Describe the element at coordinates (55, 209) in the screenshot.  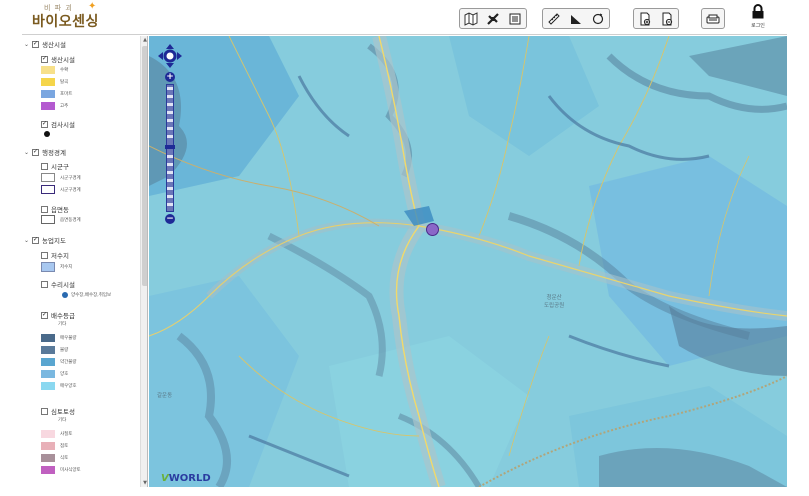
I see `layer-eupmyeondong: 읍면동` at that location.